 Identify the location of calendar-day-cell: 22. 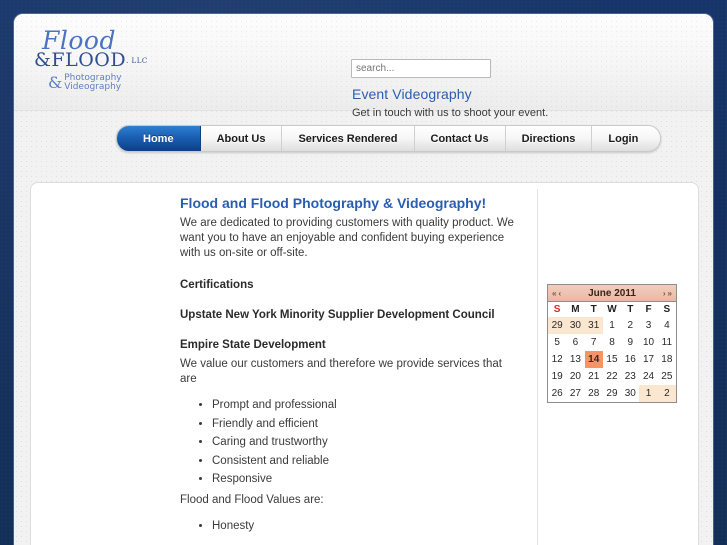
(612, 376).